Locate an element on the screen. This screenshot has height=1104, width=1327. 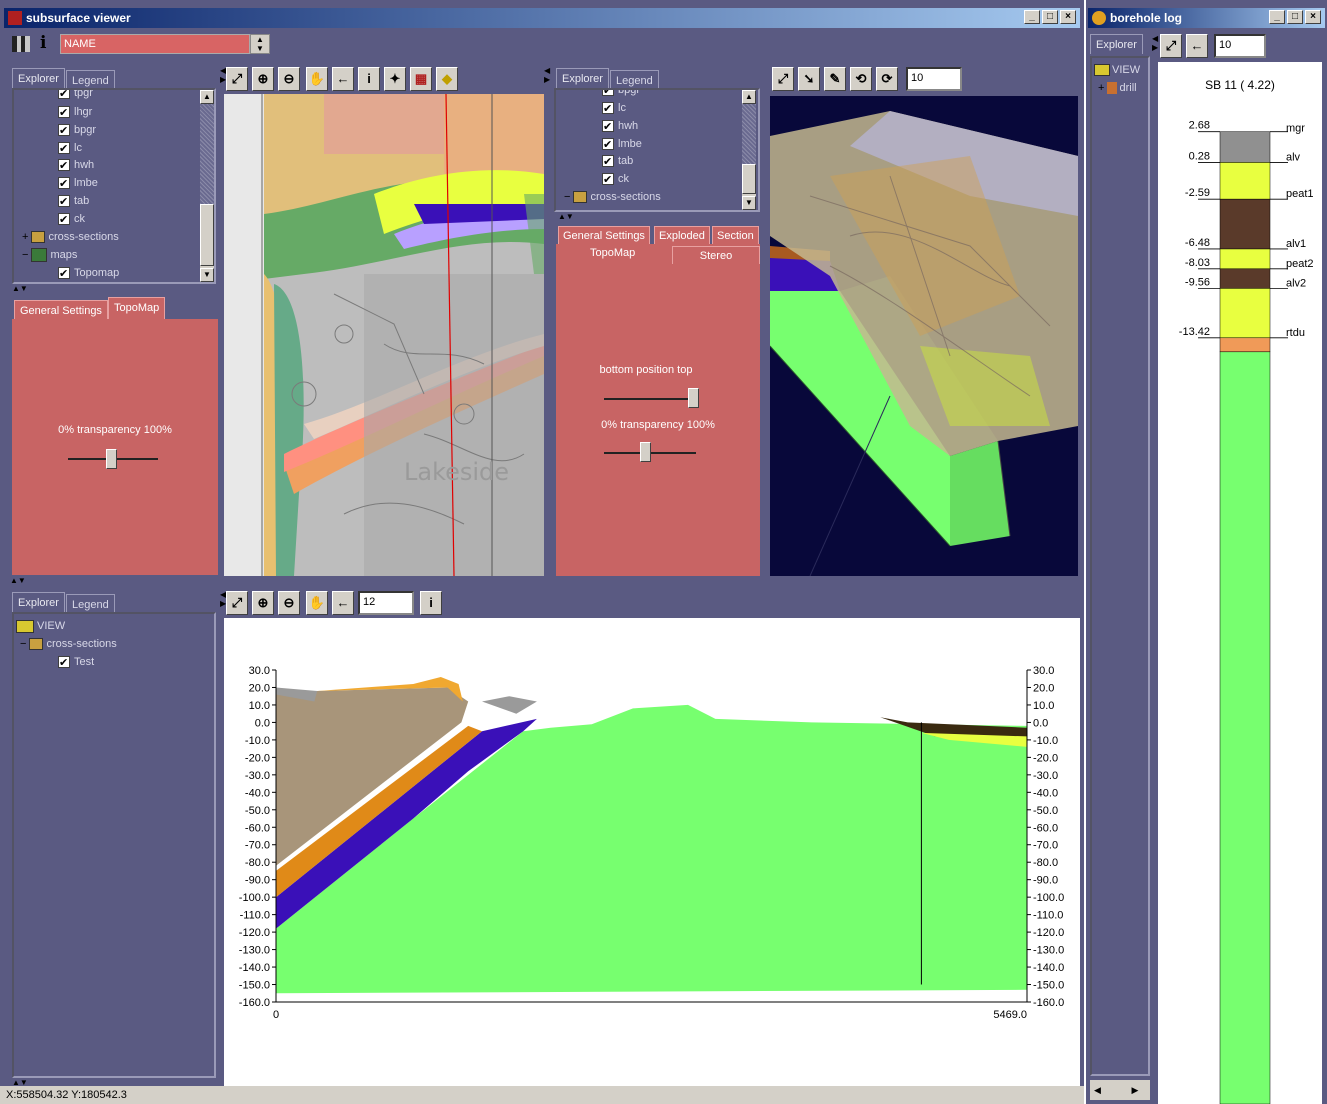
tree-item-tpgr: tpgr is located at coordinates (75, 96).